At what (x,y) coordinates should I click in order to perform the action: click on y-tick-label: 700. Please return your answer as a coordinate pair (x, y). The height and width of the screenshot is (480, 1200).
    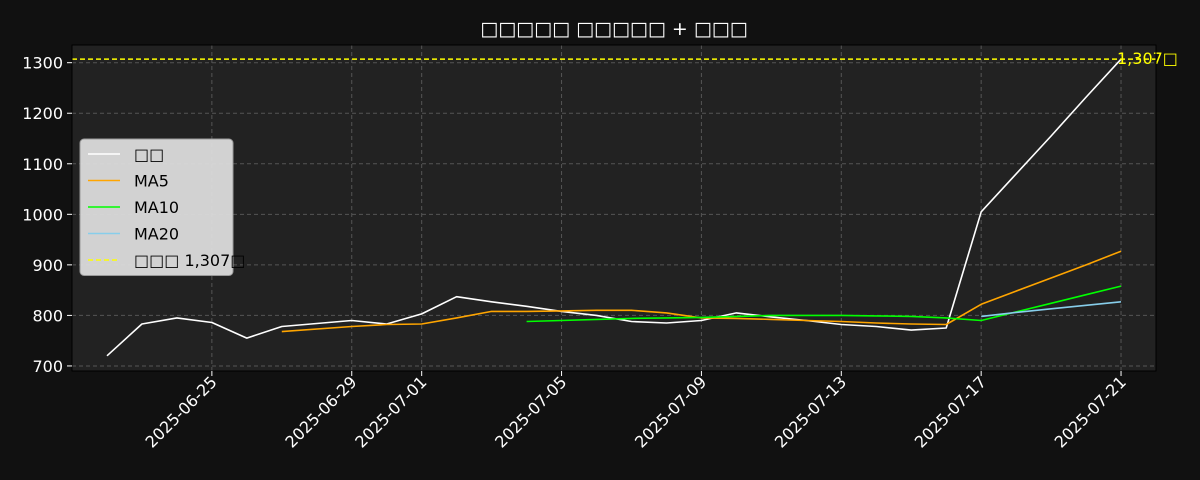
    Looking at the image, I should click on (47, 366).